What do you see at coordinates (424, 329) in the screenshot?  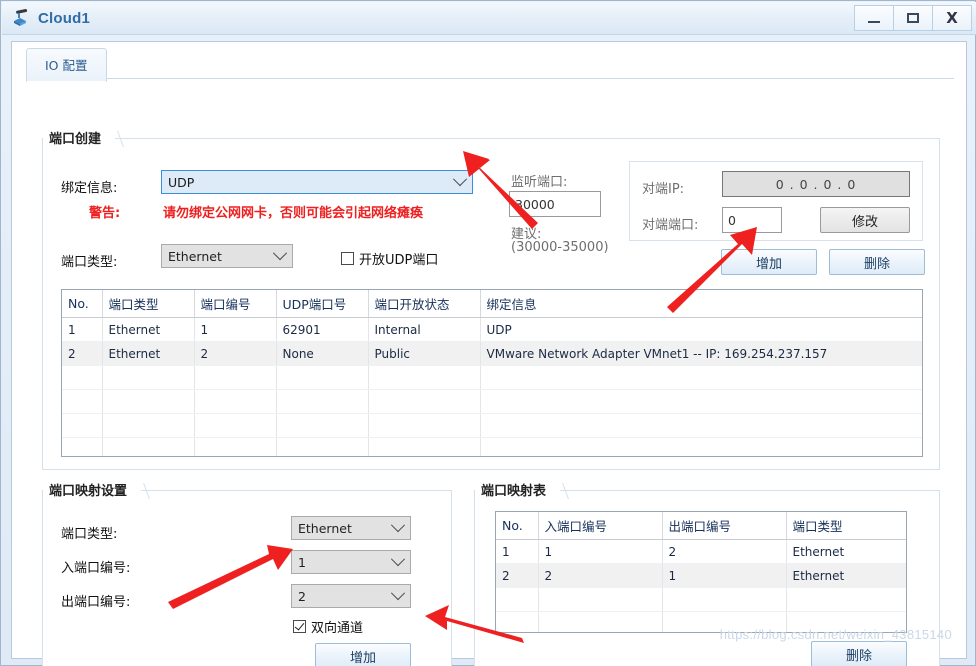 I see `table-cell: Internal` at bounding box center [424, 329].